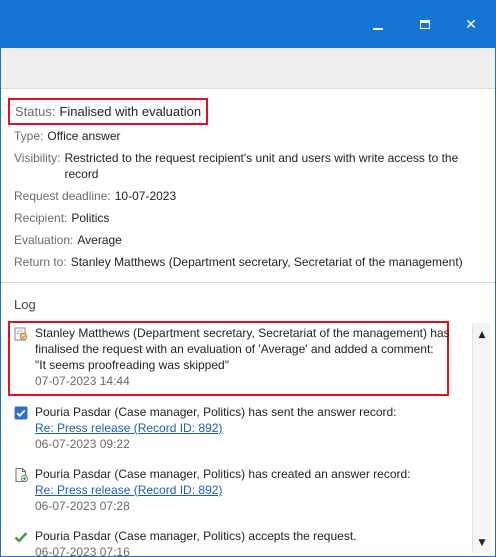 The width and height of the screenshot is (496, 557). What do you see at coordinates (40, 262) in the screenshot?
I see `return-to-label: Return to:` at bounding box center [40, 262].